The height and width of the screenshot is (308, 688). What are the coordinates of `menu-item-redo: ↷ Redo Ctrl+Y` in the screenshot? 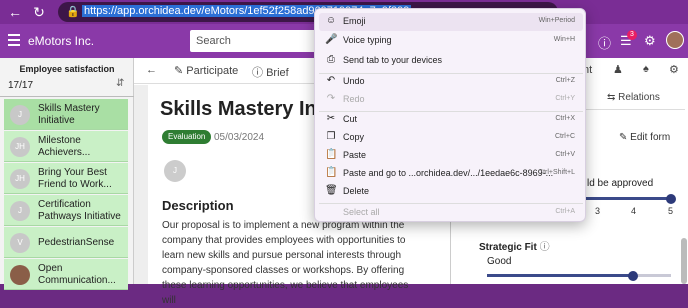 It's located at (451, 100).